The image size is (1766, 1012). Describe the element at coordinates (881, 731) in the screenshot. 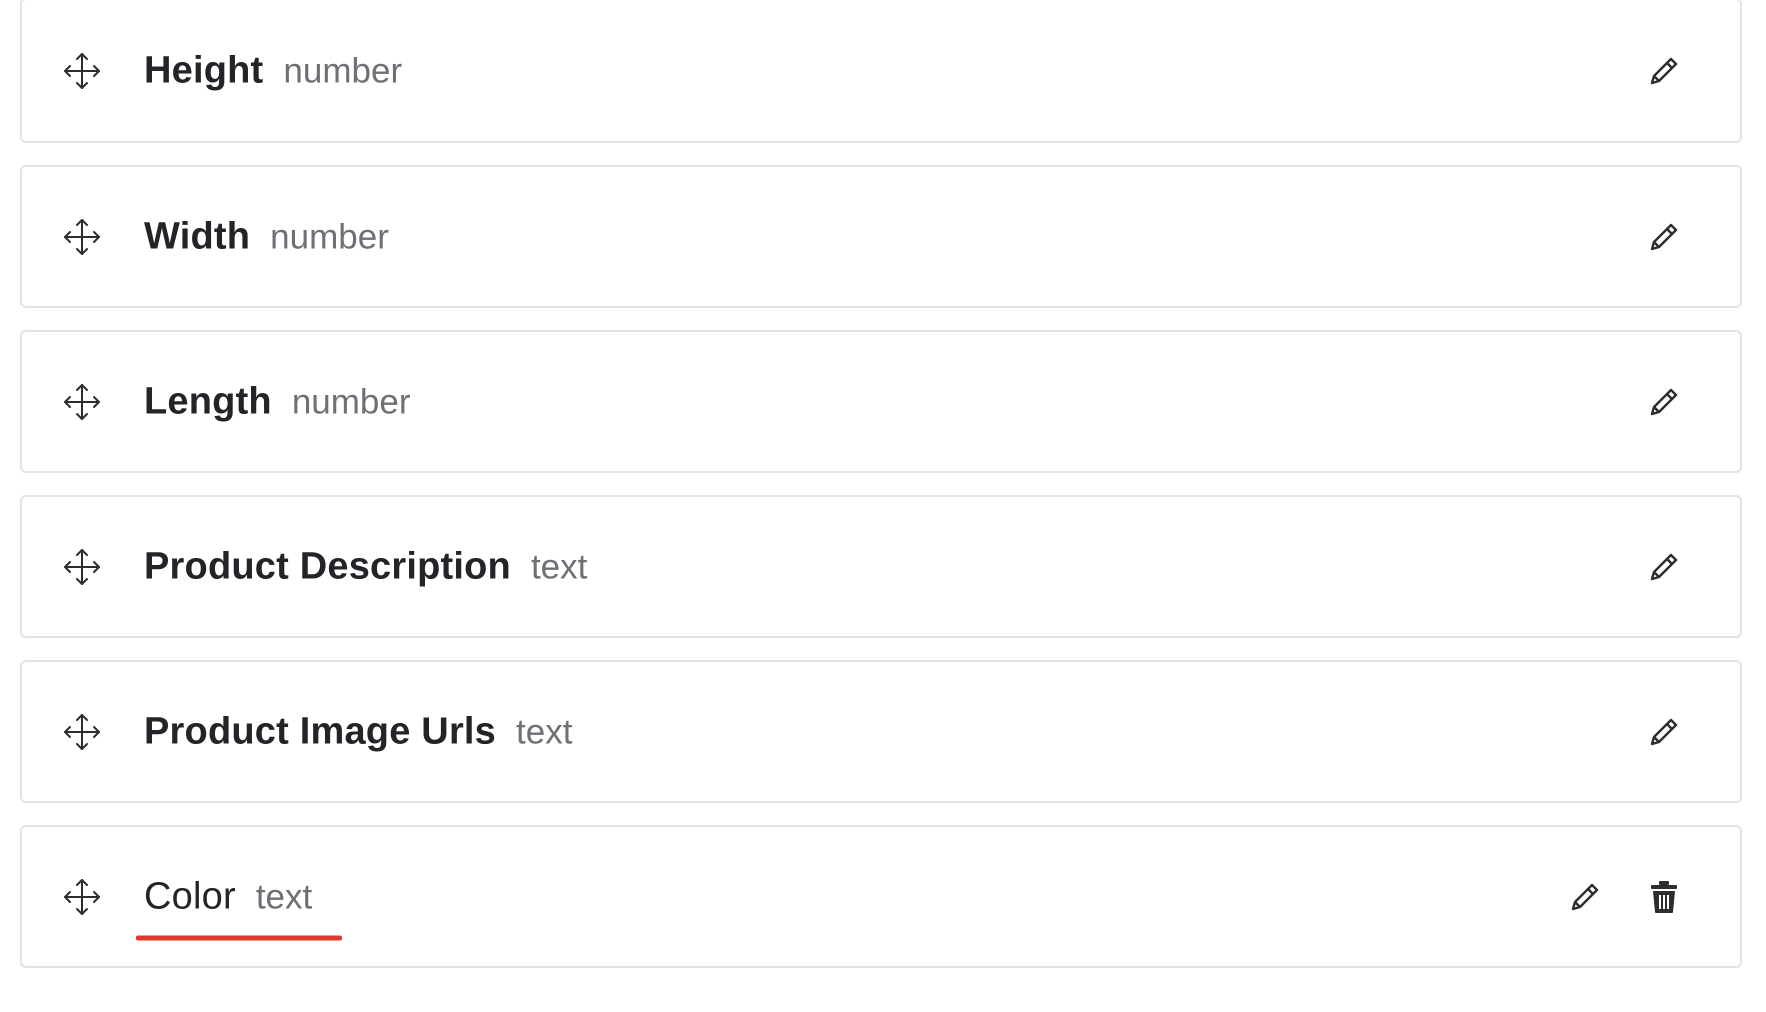

I see `field-row-product-image-urls: Product Image Urls text` at that location.